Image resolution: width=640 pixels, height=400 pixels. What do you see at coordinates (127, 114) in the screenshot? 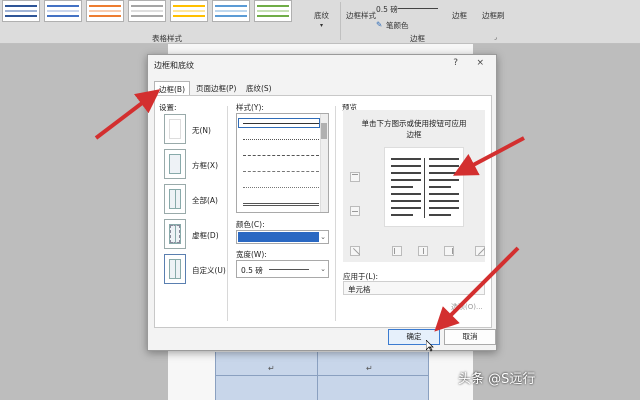
I see `arrow-to-borders-tab` at bounding box center [127, 114].